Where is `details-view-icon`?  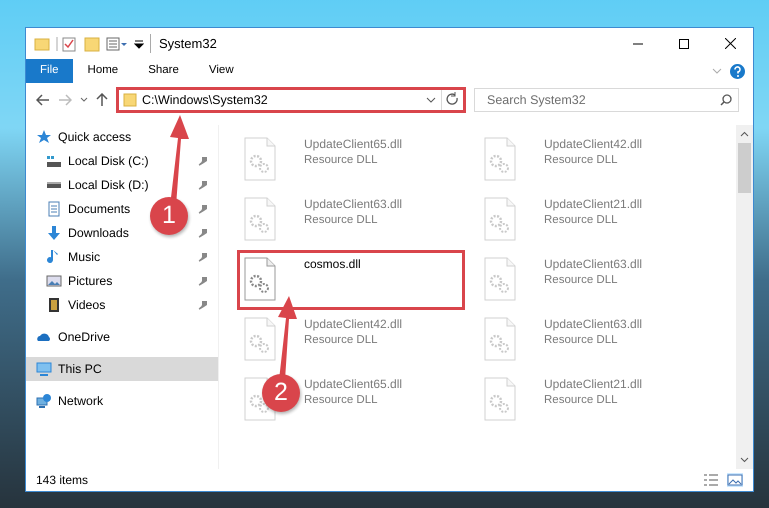 details-view-icon is located at coordinates (711, 480).